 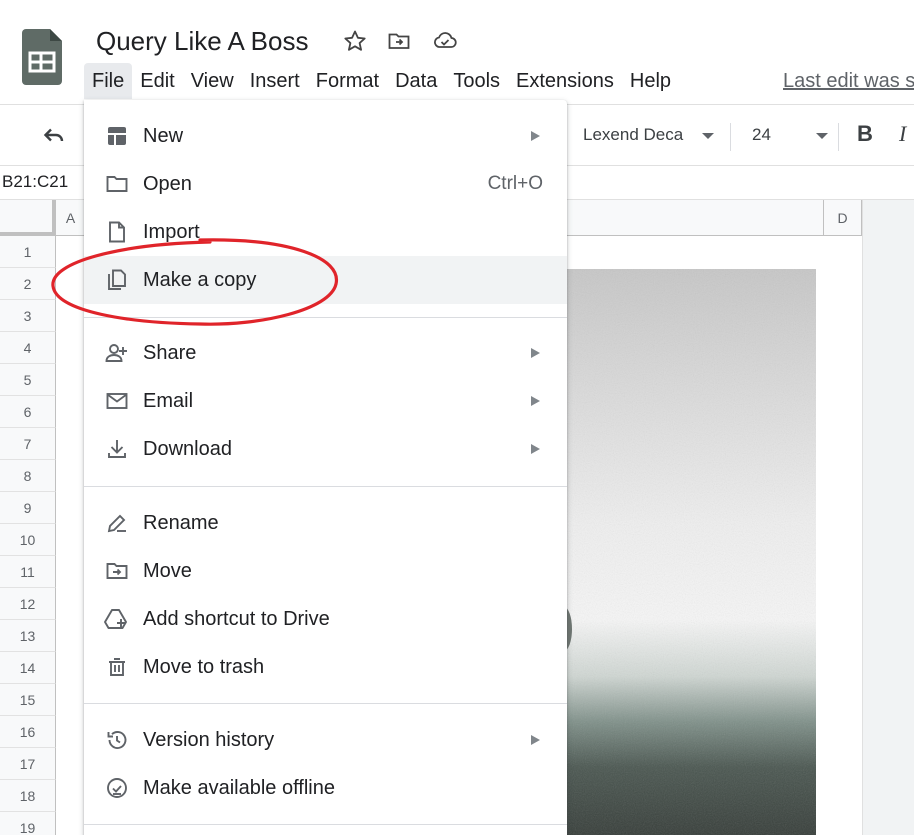 I want to click on select-all-corner, so click(x=28, y=218).